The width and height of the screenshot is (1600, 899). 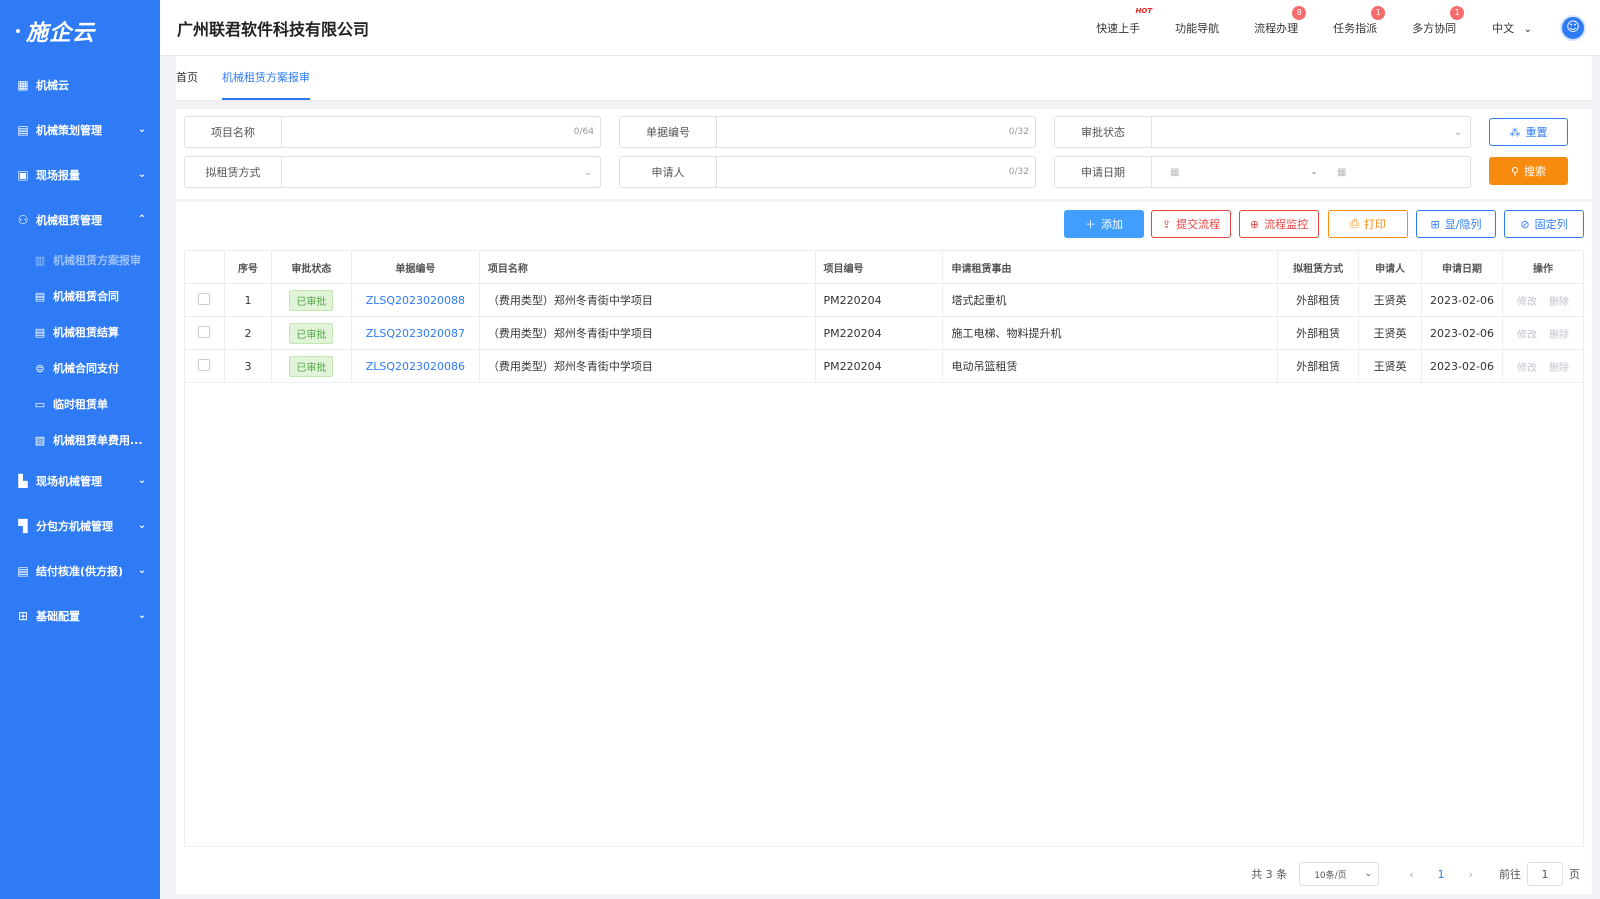 I want to click on sidebar-item-label: 分包方机械管理, so click(x=74, y=526).